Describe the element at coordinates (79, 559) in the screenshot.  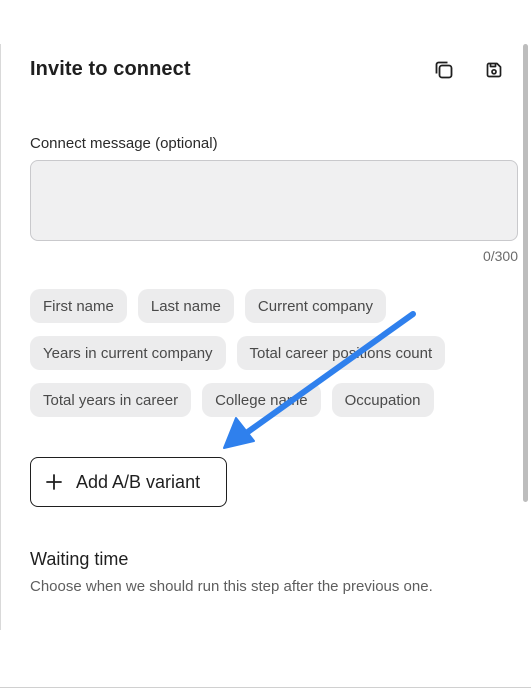
I see `waiting-time-heading: Waiting time` at that location.